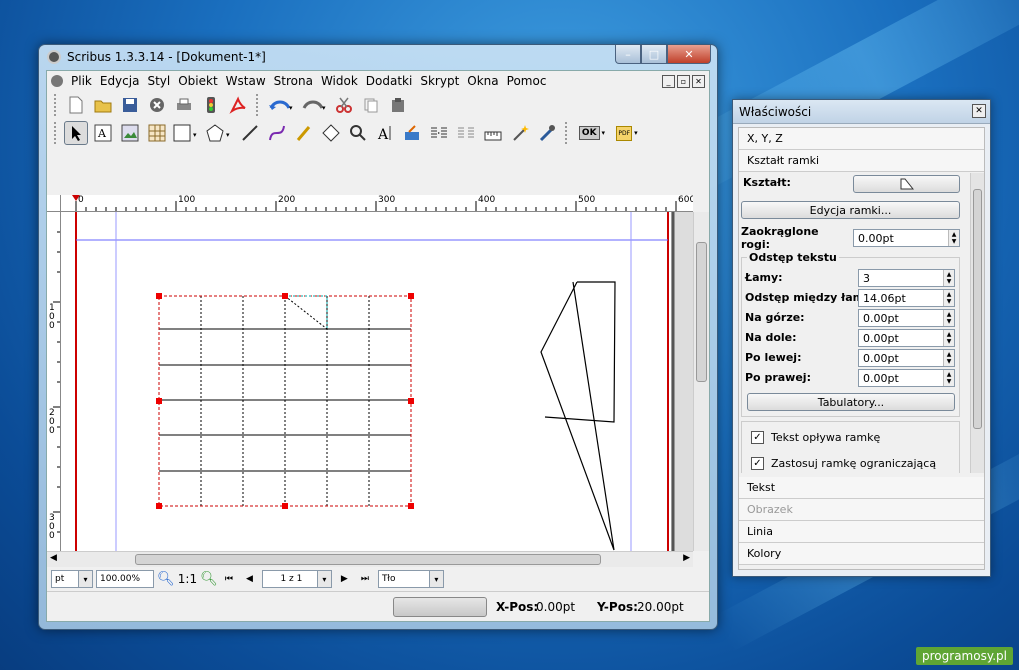 The image size is (1019, 670). I want to click on section-text: Tekst, so click(861, 488).